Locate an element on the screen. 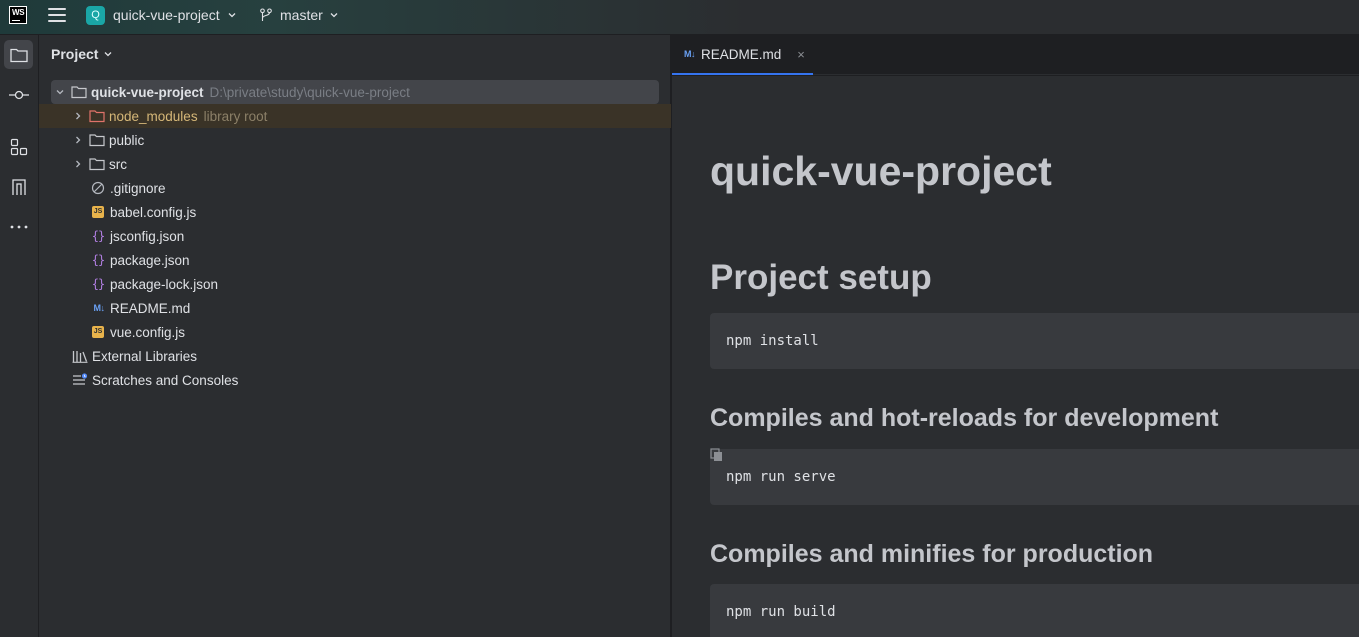 The height and width of the screenshot is (637, 1359). close-icon: × is located at coordinates (801, 54).